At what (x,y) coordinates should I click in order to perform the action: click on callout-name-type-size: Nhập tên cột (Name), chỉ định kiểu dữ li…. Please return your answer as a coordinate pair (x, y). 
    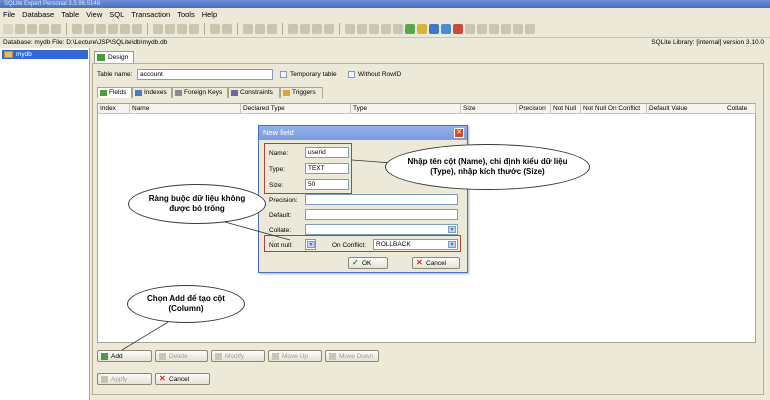
    Looking at the image, I should click on (487, 167).